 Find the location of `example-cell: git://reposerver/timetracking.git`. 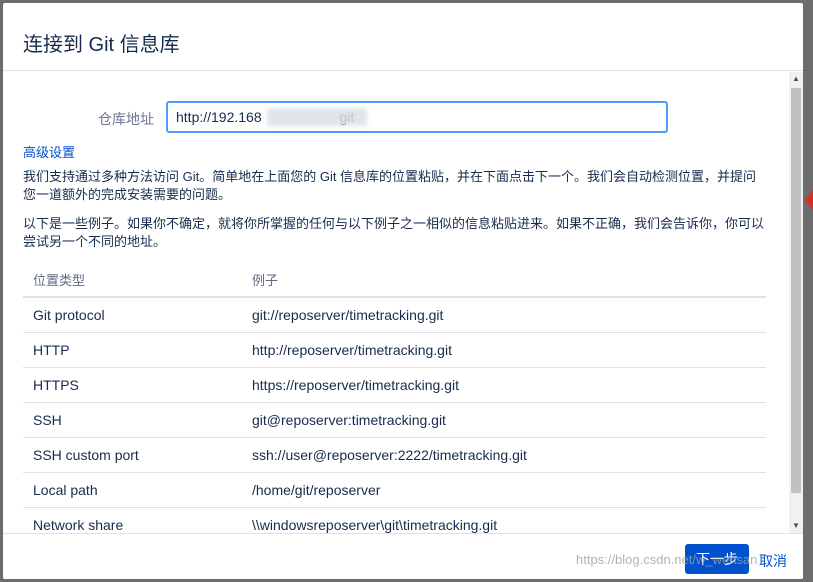

example-cell: git://reposerver/timetracking.git is located at coordinates (504, 315).